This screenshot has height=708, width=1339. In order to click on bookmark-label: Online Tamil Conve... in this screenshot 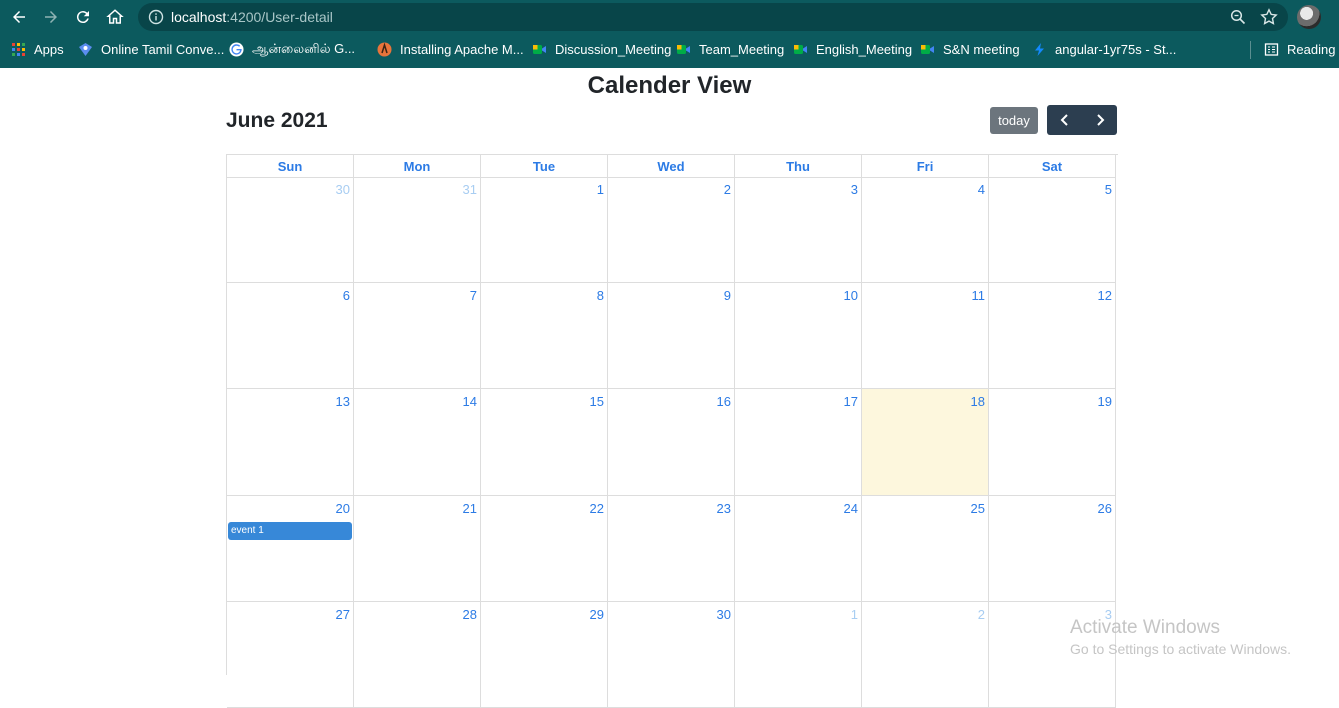, I will do `click(163, 49)`.